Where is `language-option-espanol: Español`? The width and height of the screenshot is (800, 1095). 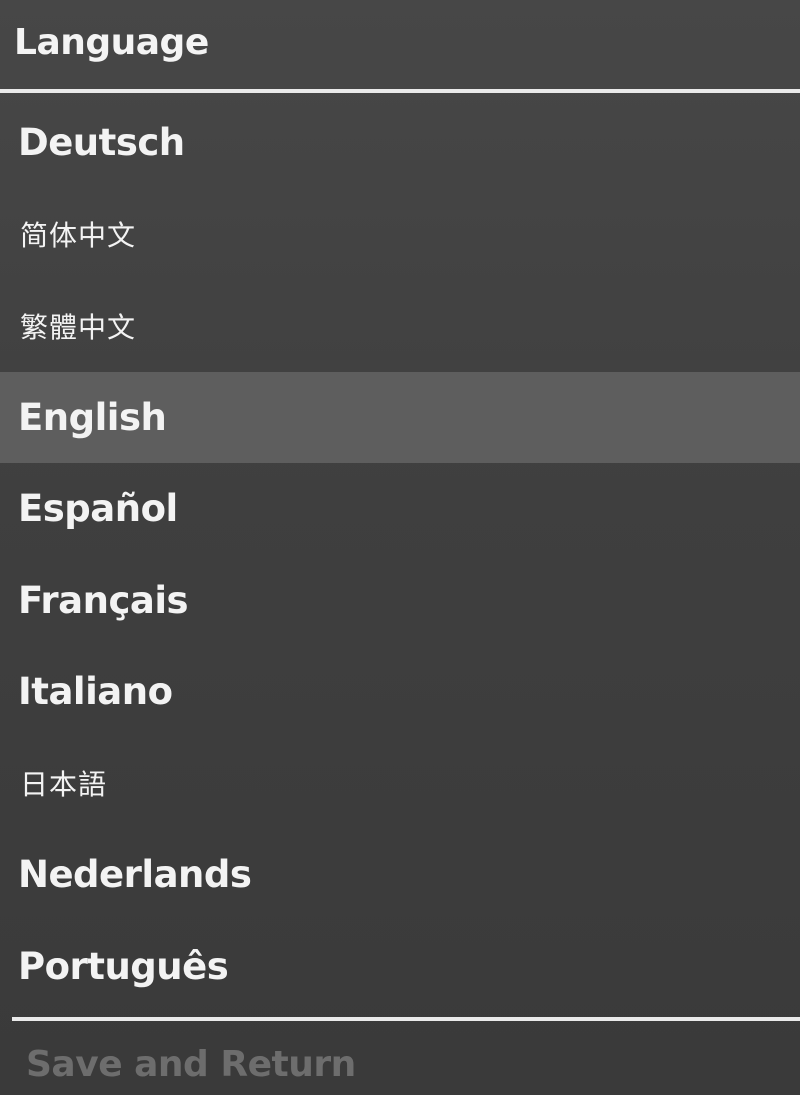
language-option-espanol: Español is located at coordinates (400, 509).